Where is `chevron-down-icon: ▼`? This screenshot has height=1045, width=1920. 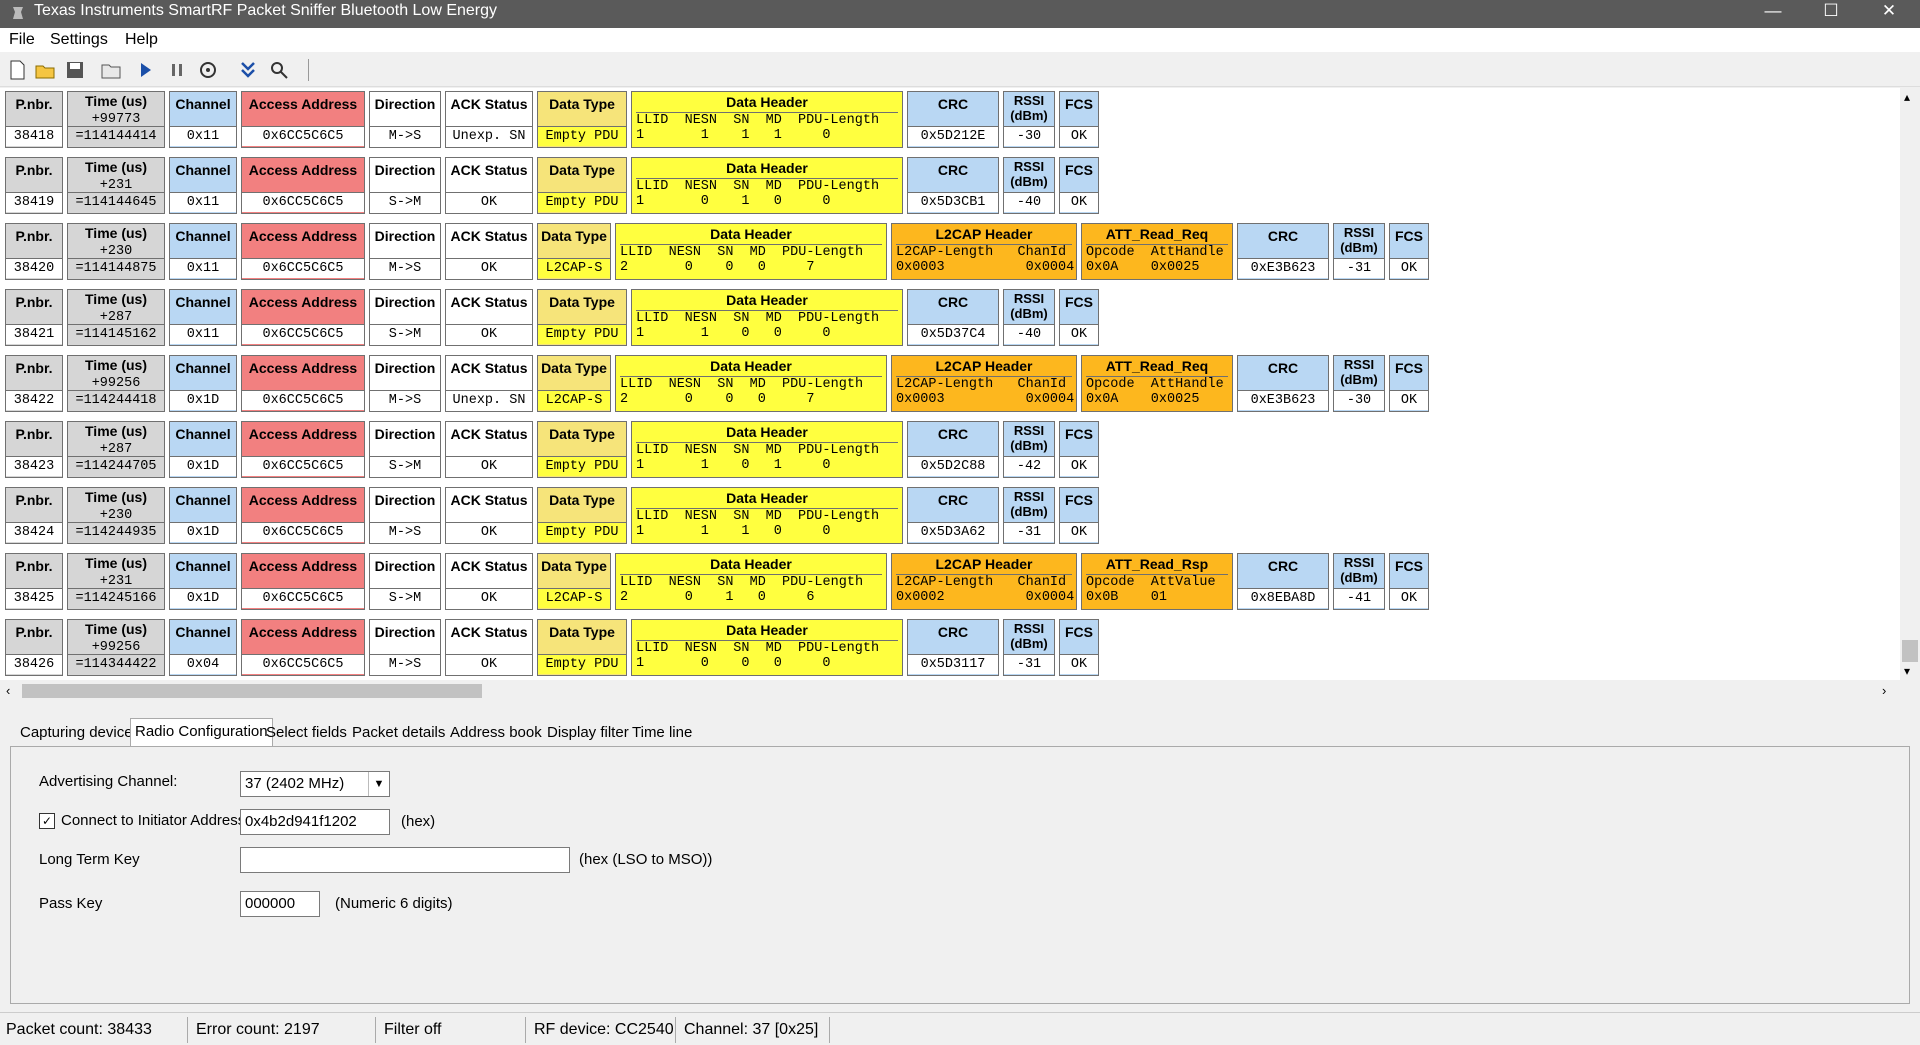 chevron-down-icon: ▼ is located at coordinates (378, 784).